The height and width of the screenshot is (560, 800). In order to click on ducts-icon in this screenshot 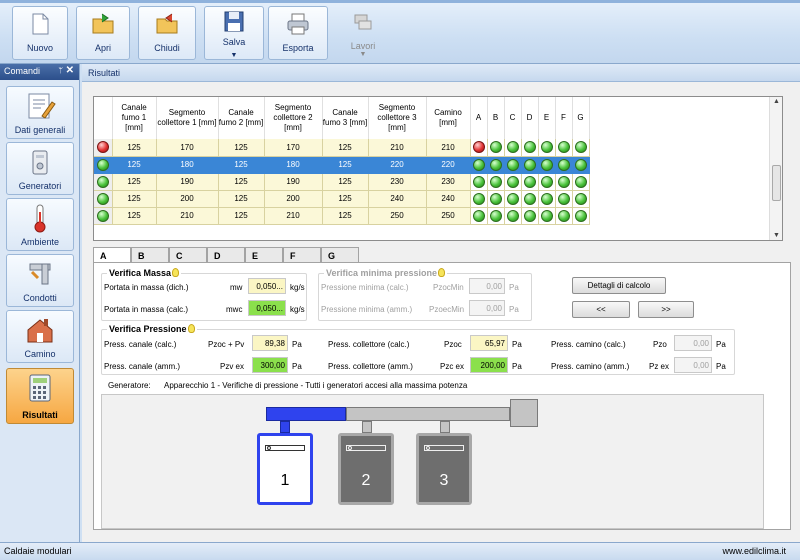, I will do `click(40, 274)`.